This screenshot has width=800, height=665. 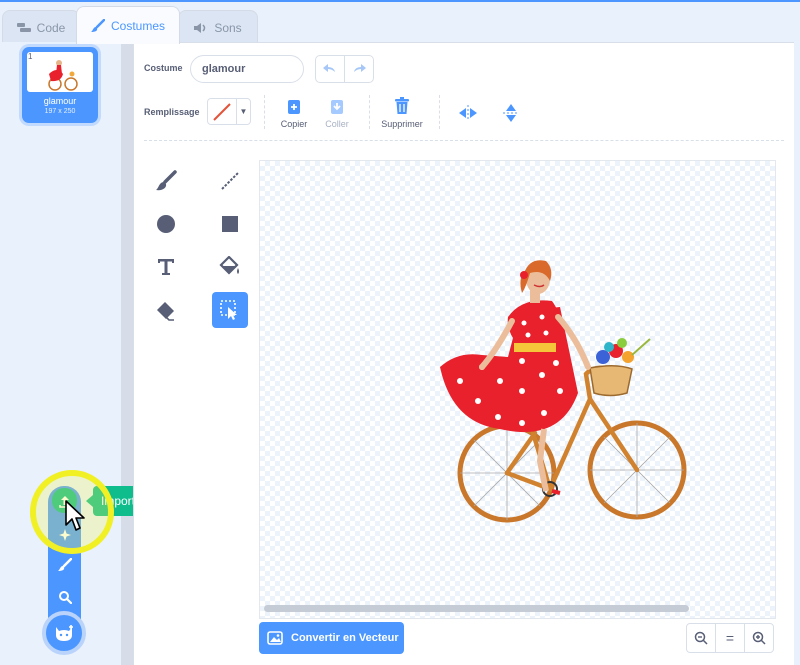 I want to click on flip-vertical-button, so click(x=511, y=113).